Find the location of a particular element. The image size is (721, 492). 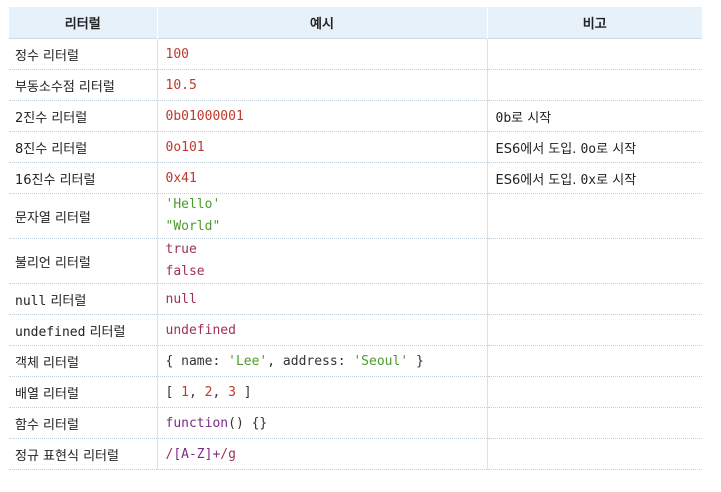

row-name: undefined 리터럴 is located at coordinates (83, 330).